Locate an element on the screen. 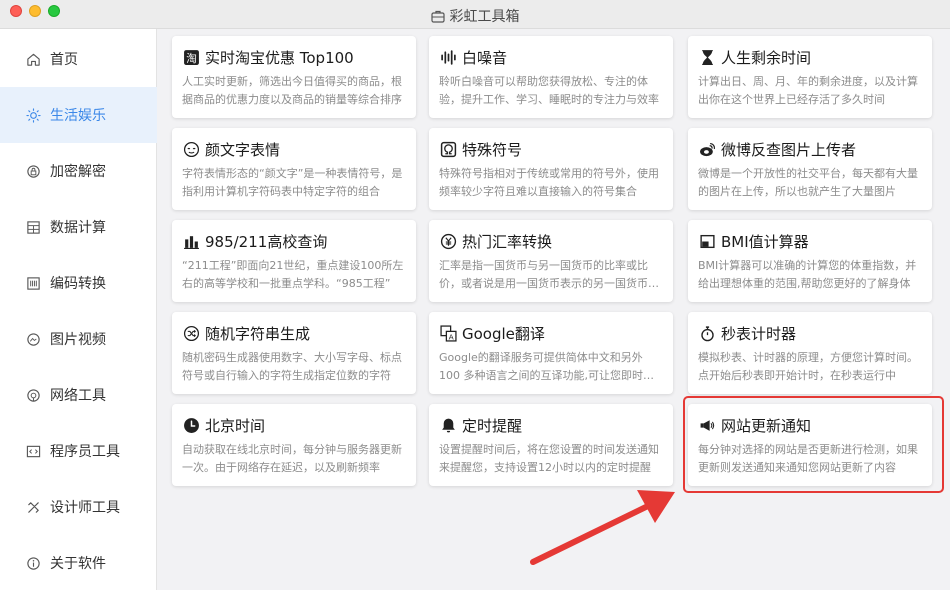 Image resolution: width=950 pixels, height=590 pixels. card-description: 聆听白噪音可以帮助您获得放松、专注的体验，提升工作、学习、睡眠时的专注力与效率 is located at coordinates (549, 90).